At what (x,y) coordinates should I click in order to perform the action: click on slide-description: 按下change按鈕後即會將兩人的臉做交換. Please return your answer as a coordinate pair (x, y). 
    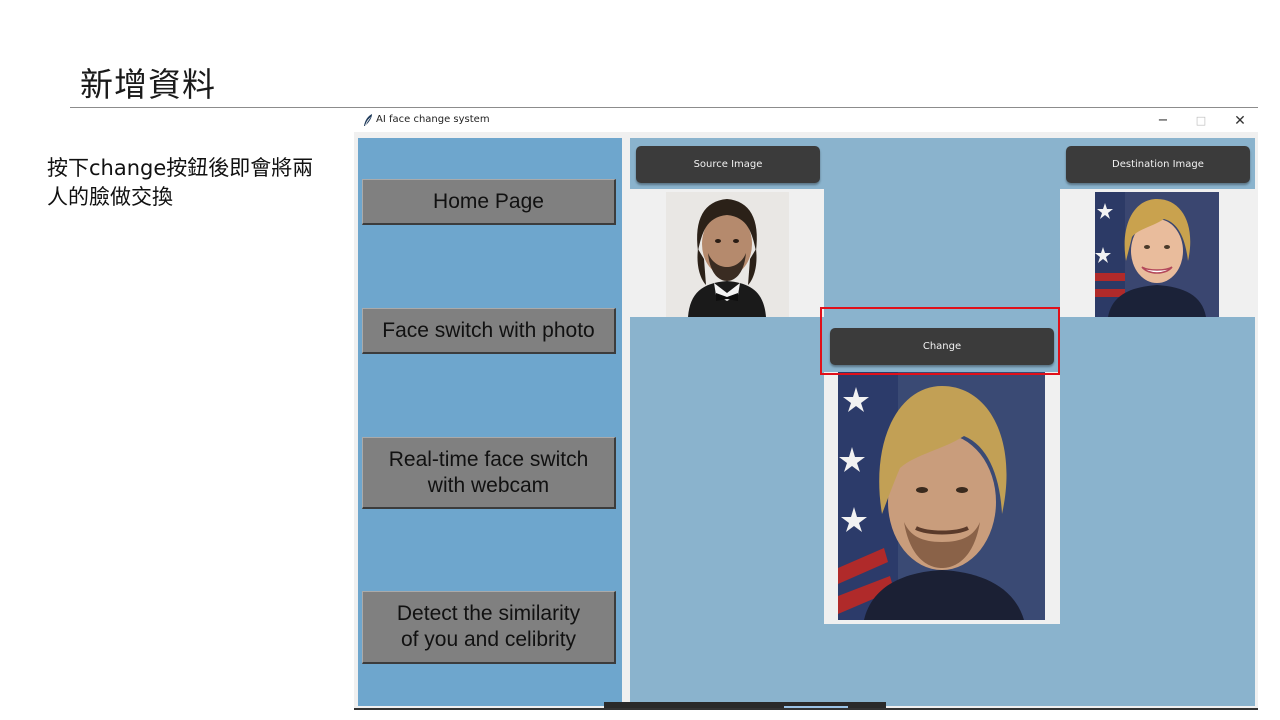
    Looking at the image, I should click on (180, 182).